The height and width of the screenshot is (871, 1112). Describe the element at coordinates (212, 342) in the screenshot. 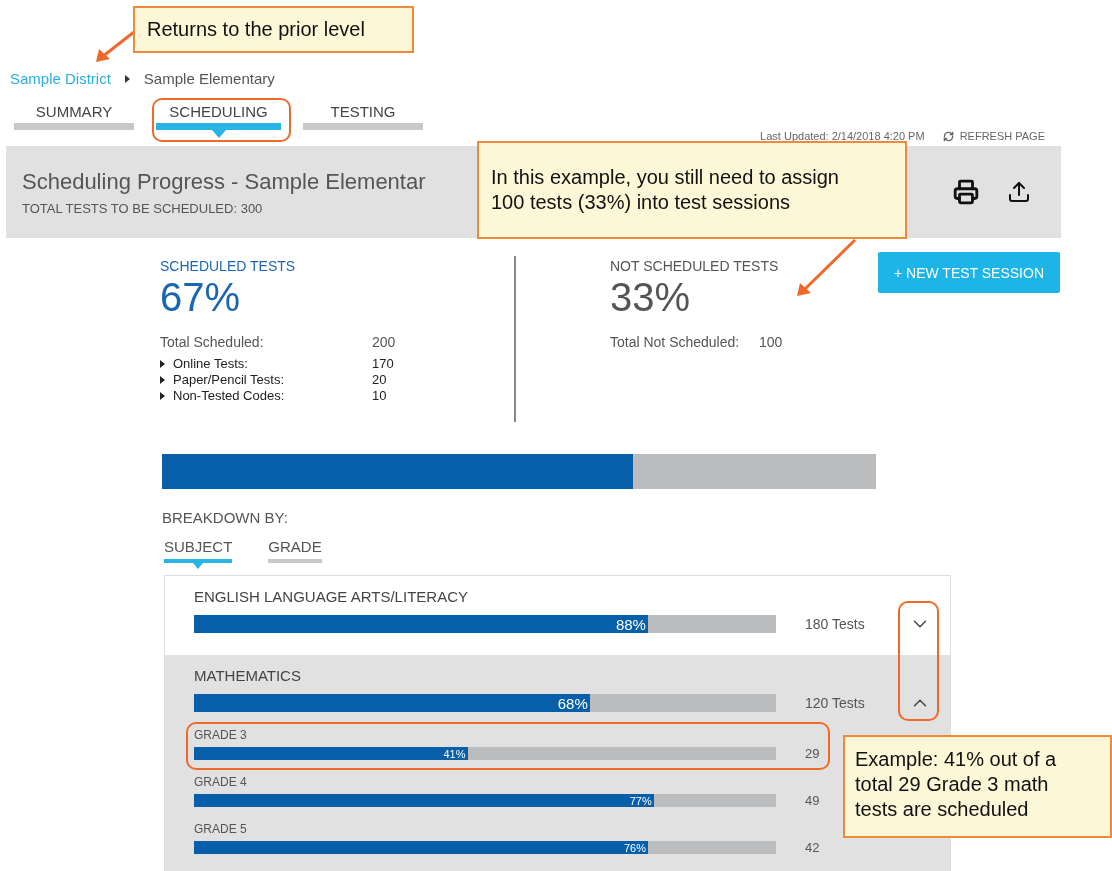

I see `total-label: Total Scheduled:` at that location.